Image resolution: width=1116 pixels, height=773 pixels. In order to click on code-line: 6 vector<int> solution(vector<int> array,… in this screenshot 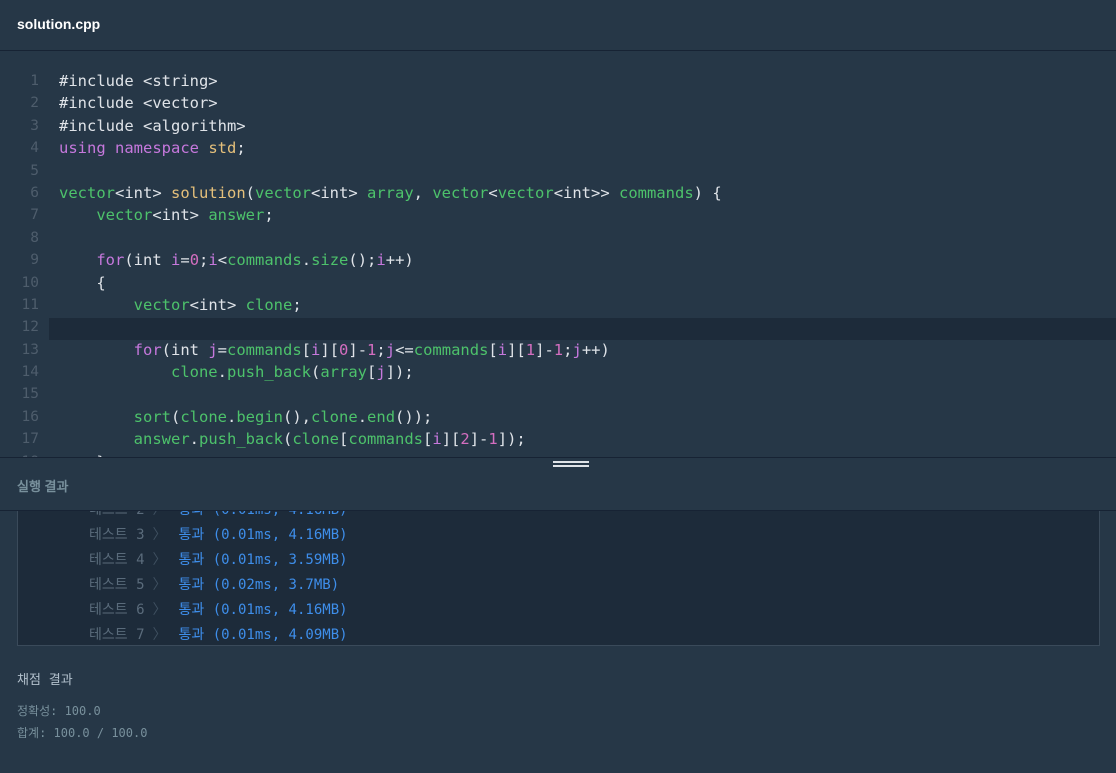, I will do `click(558, 193)`.